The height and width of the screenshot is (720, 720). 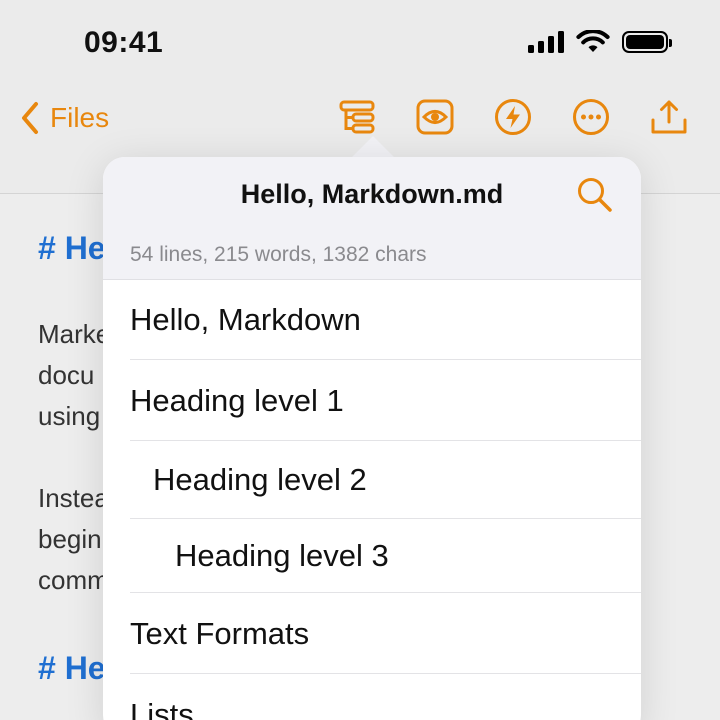 What do you see at coordinates (245, 319) in the screenshot?
I see `outline-item-label: Hello, Markdown` at bounding box center [245, 319].